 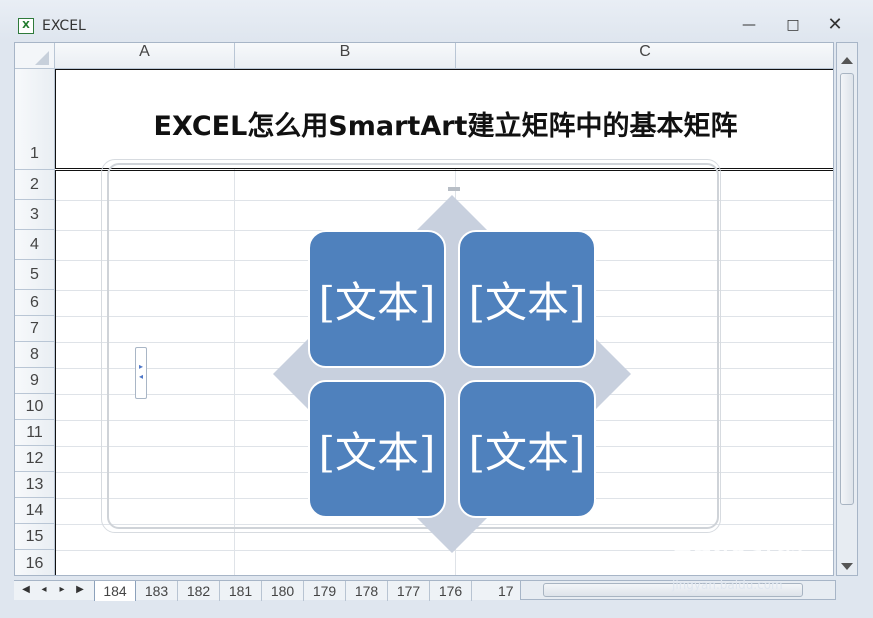 What do you see at coordinates (145, 56) in the screenshot?
I see `column-header-a: A` at bounding box center [145, 56].